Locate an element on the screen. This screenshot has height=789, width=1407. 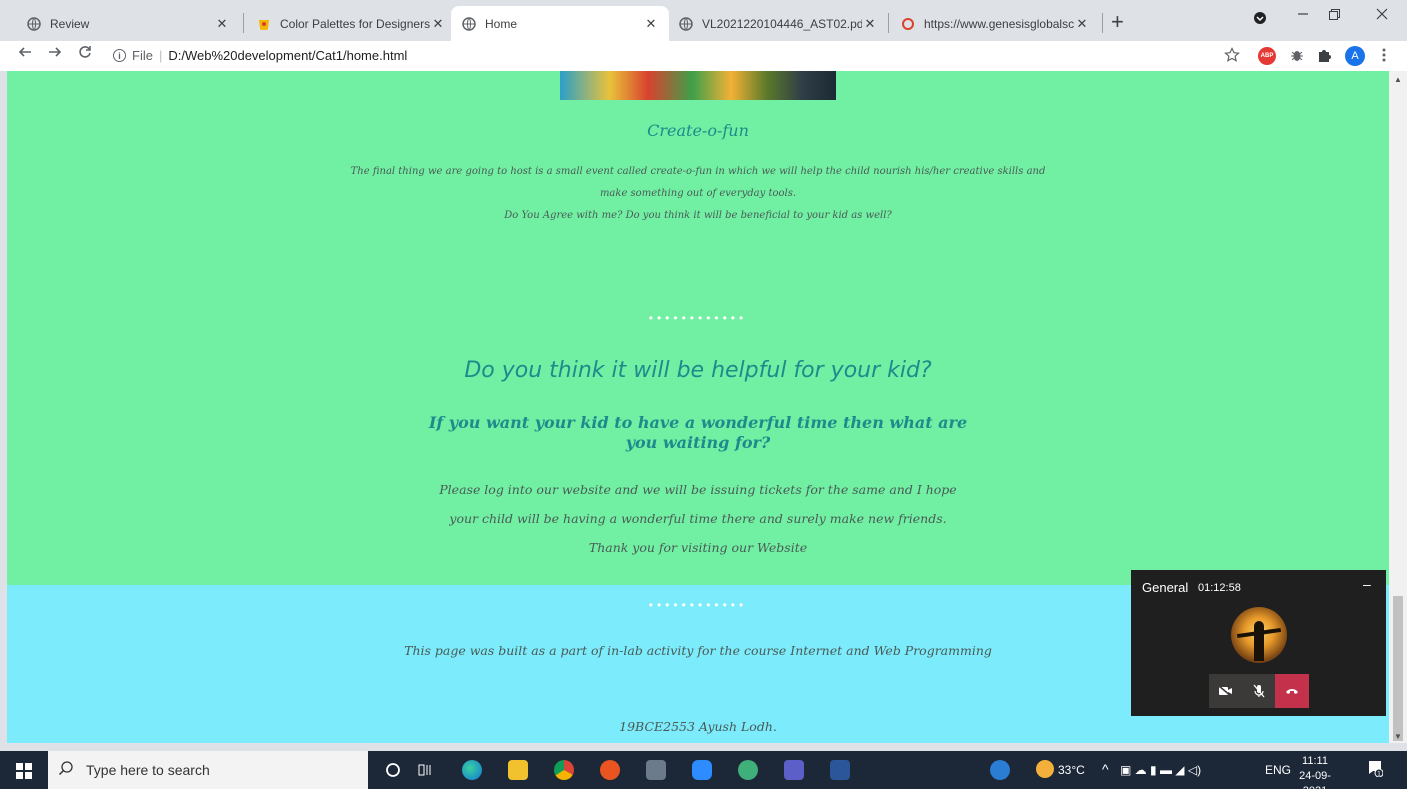
close-window-icon is located at coordinates (1382, 16).